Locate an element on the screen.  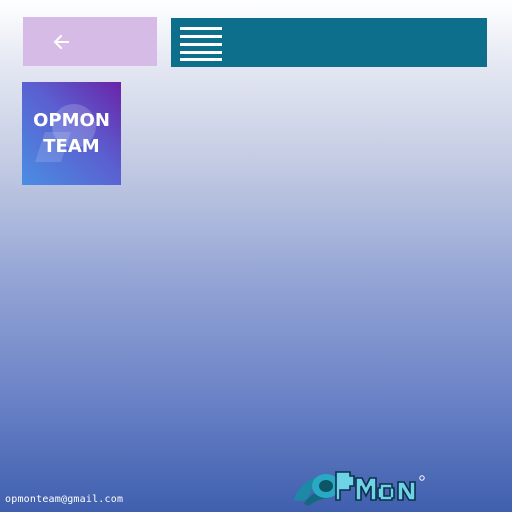
back-button is located at coordinates (90, 41).